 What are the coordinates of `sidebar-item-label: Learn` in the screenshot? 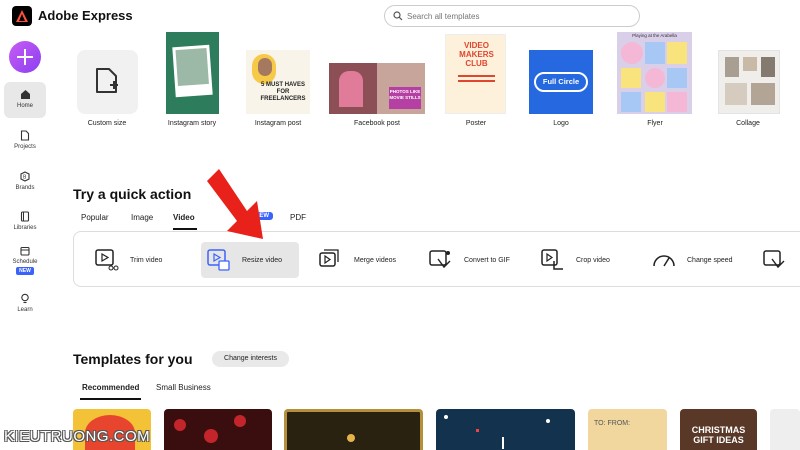 It's located at (25, 310).